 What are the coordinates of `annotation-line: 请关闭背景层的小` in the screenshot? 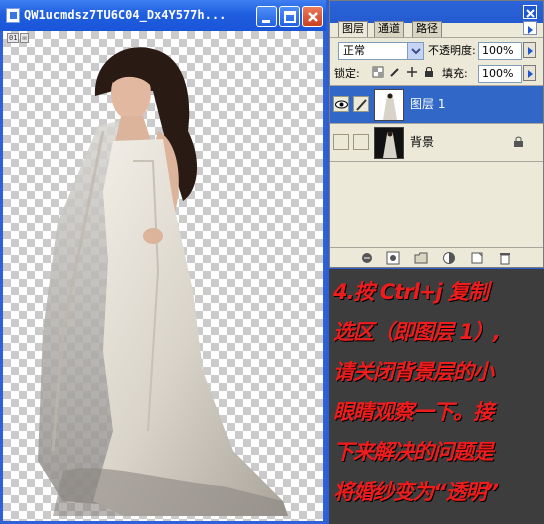 It's located at (413, 372).